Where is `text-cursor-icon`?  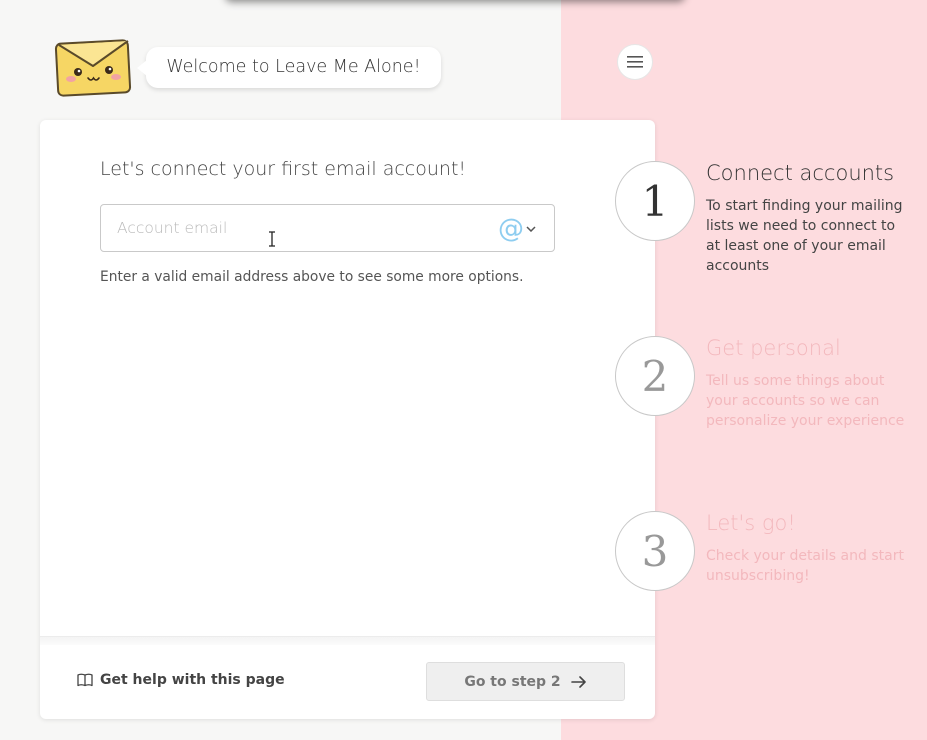 text-cursor-icon is located at coordinates (272, 239).